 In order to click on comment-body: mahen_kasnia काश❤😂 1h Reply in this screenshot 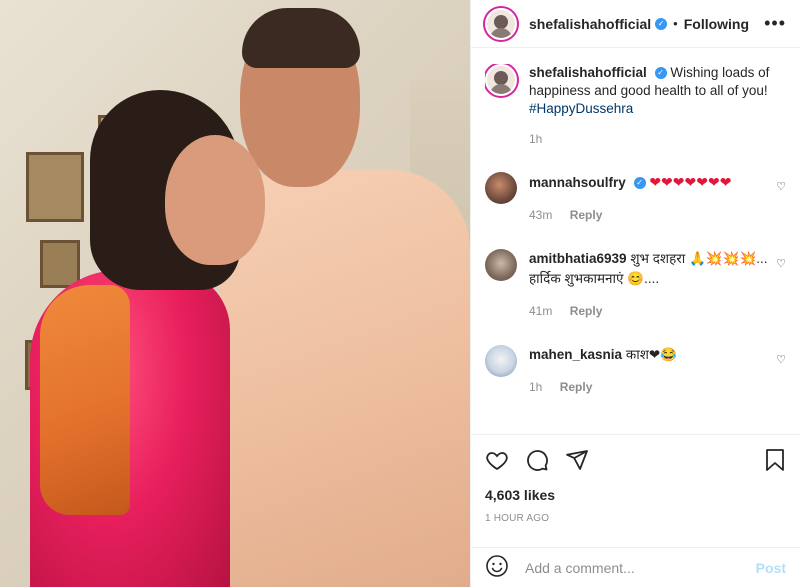, I will do `click(649, 371)`.